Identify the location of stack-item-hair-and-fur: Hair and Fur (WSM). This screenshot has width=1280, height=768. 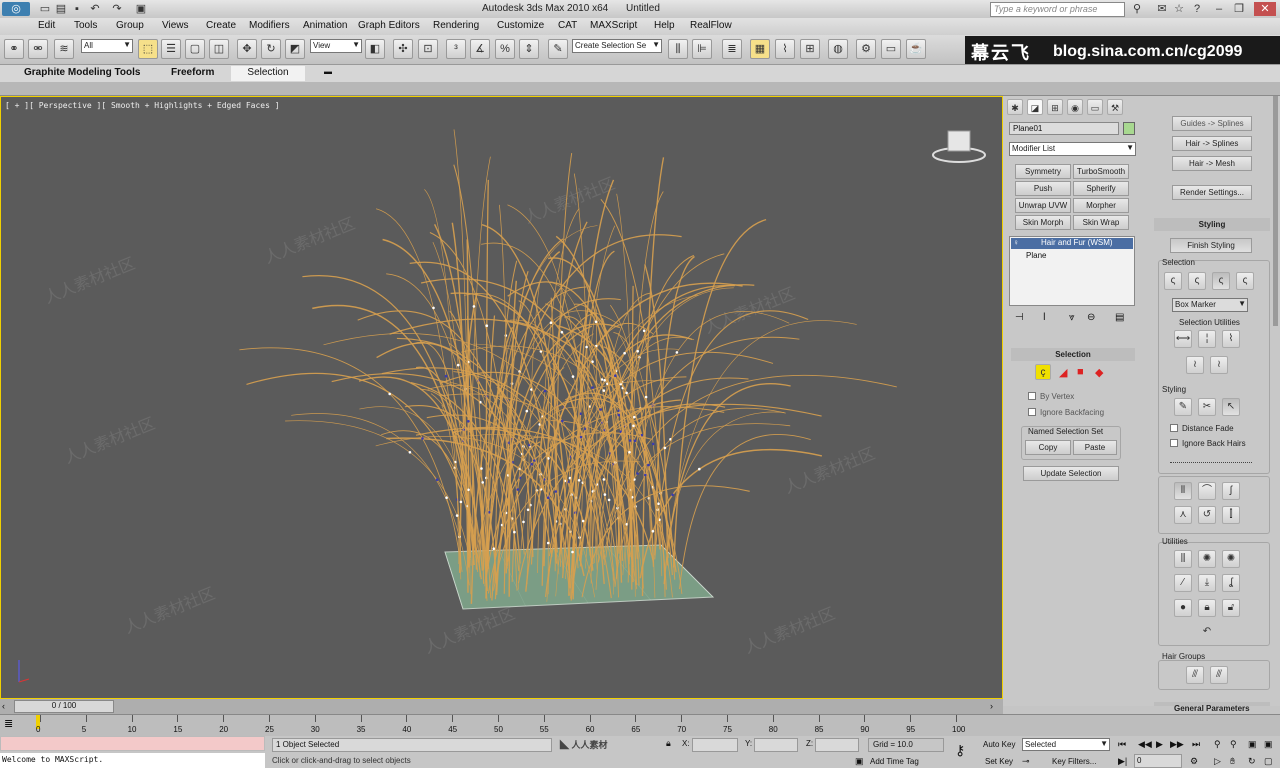
(1072, 243).